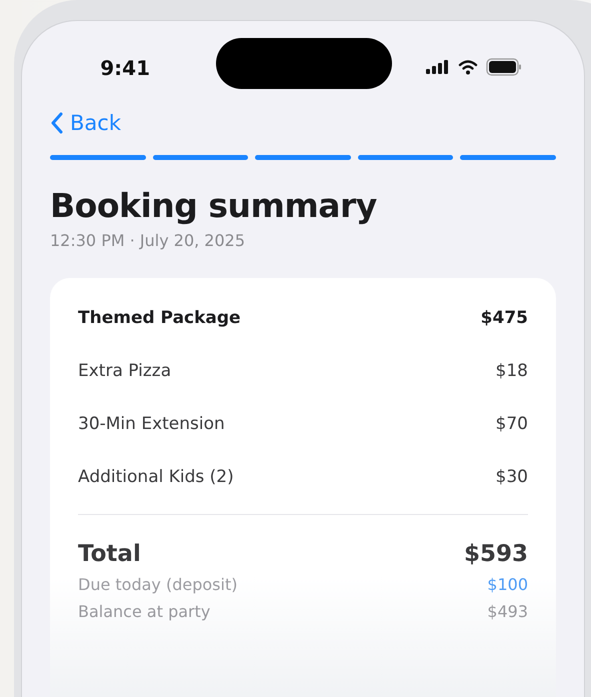  Describe the element at coordinates (125, 371) in the screenshot. I see `item-label: Extra Pizza` at that location.